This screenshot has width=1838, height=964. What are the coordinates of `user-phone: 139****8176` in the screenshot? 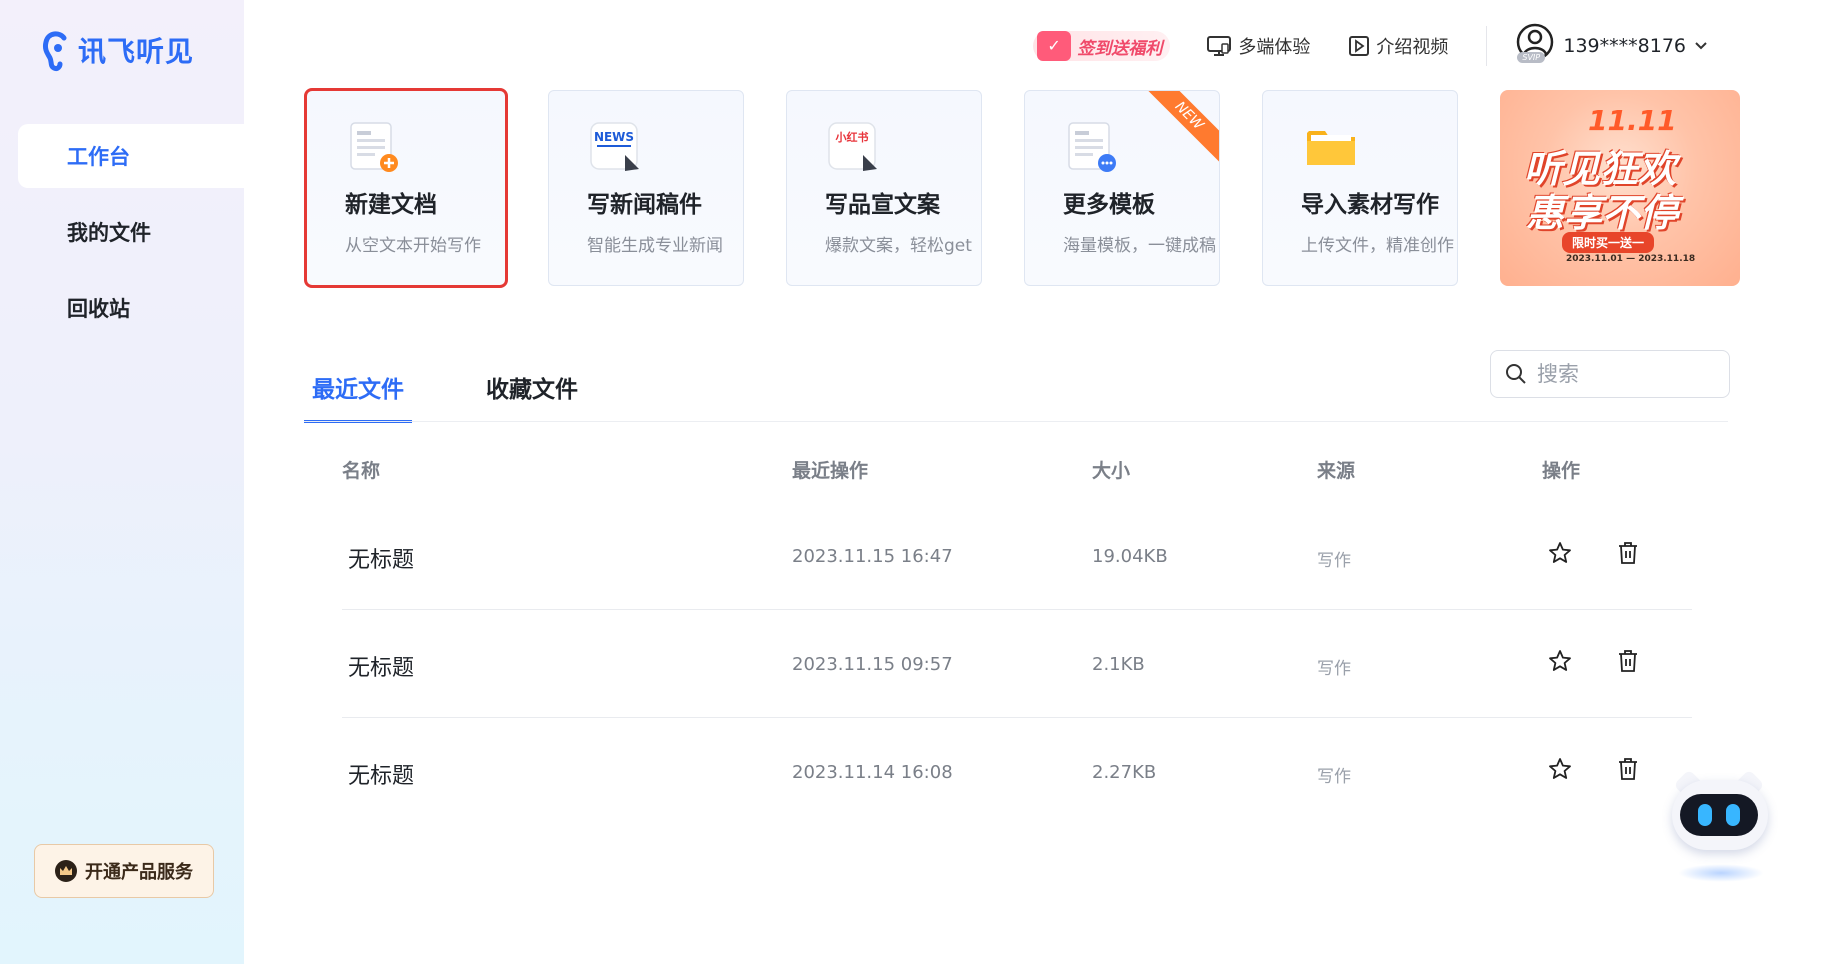 It's located at (1624, 46).